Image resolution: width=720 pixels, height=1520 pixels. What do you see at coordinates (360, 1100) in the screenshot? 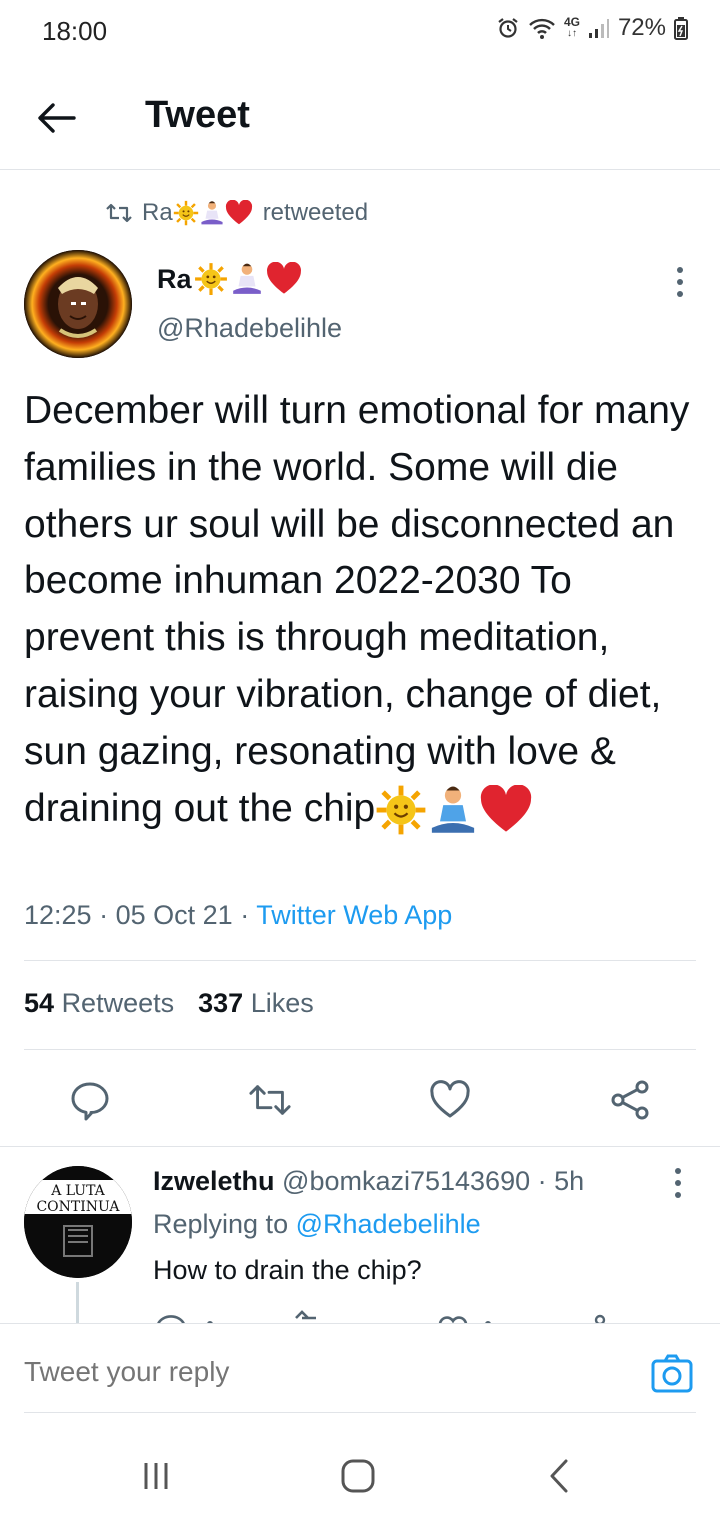
I see `tweet-actions` at bounding box center [360, 1100].